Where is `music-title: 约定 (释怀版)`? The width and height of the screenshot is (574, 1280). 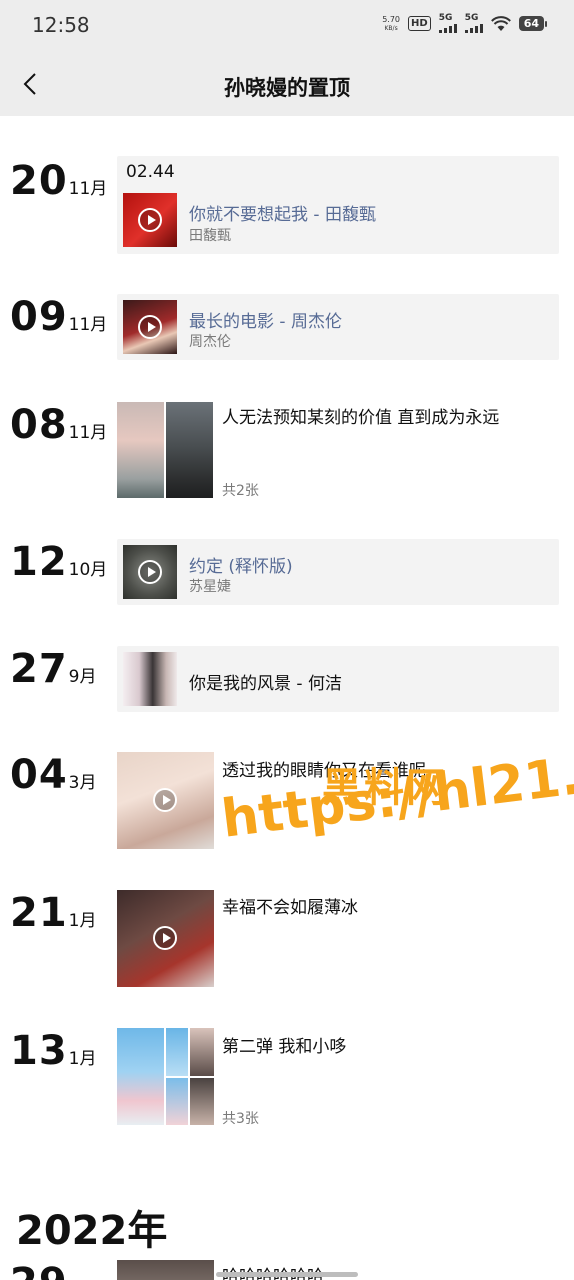 music-title: 约定 (释怀版) is located at coordinates (241, 567).